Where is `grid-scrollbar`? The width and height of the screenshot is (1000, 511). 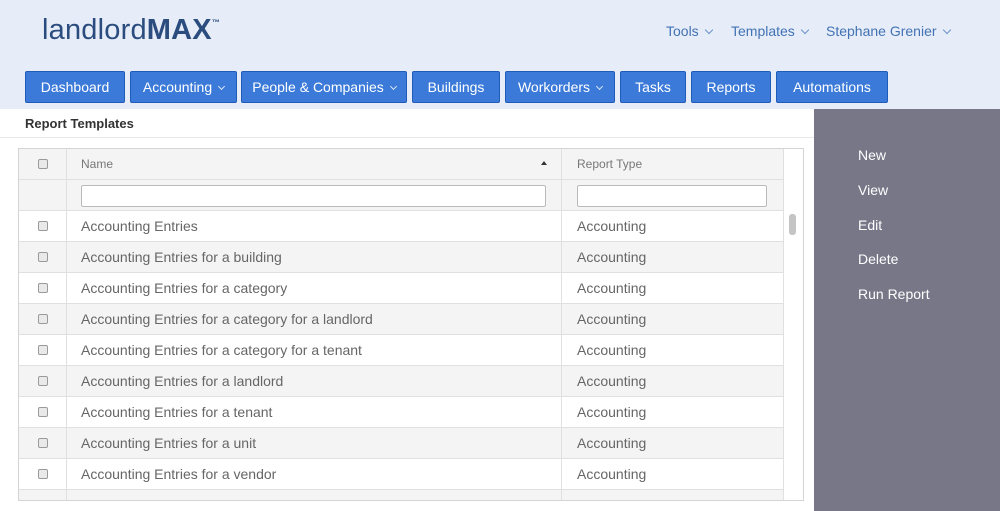 grid-scrollbar is located at coordinates (793, 324).